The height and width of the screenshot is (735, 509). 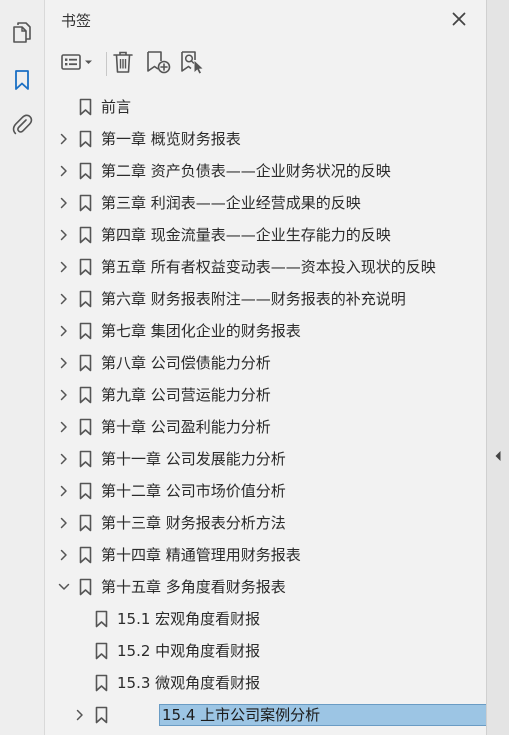 I want to click on trash-icon, so click(x=123, y=64).